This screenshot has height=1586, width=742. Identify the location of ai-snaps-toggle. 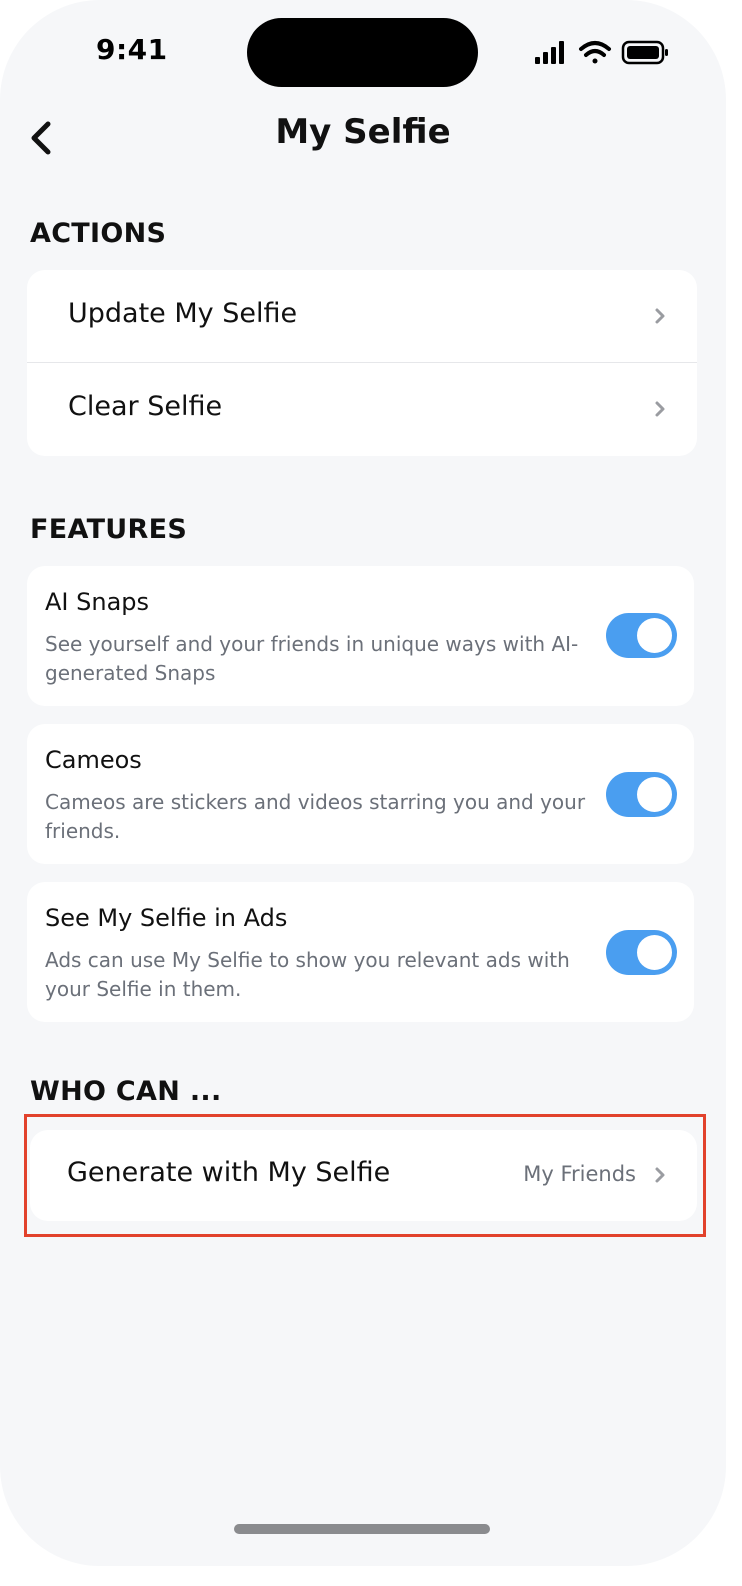
(641, 635).